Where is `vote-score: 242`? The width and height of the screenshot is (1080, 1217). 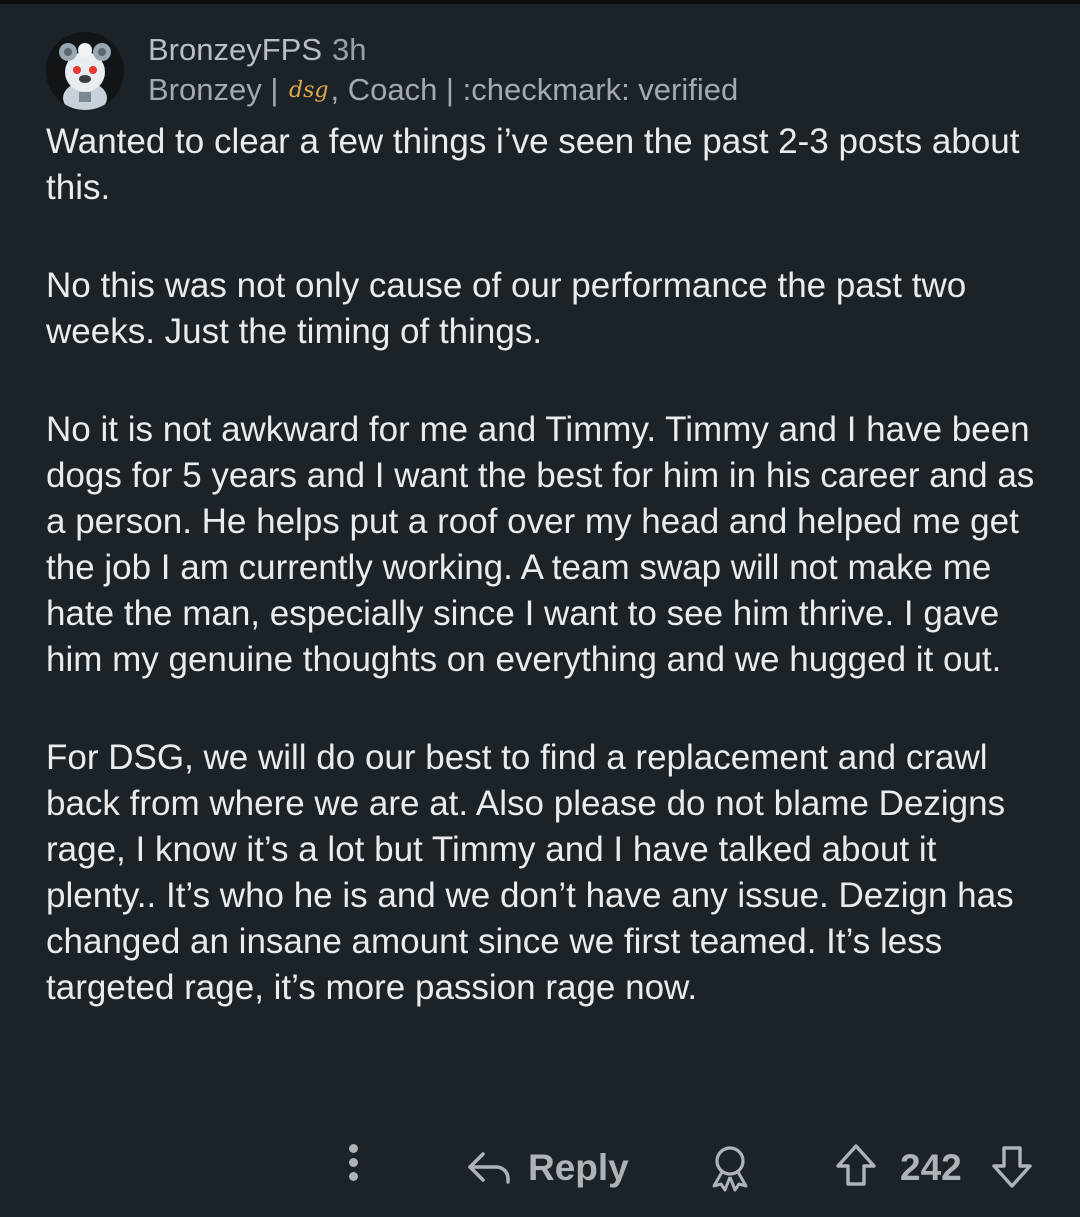
vote-score: 242 is located at coordinates (931, 1167).